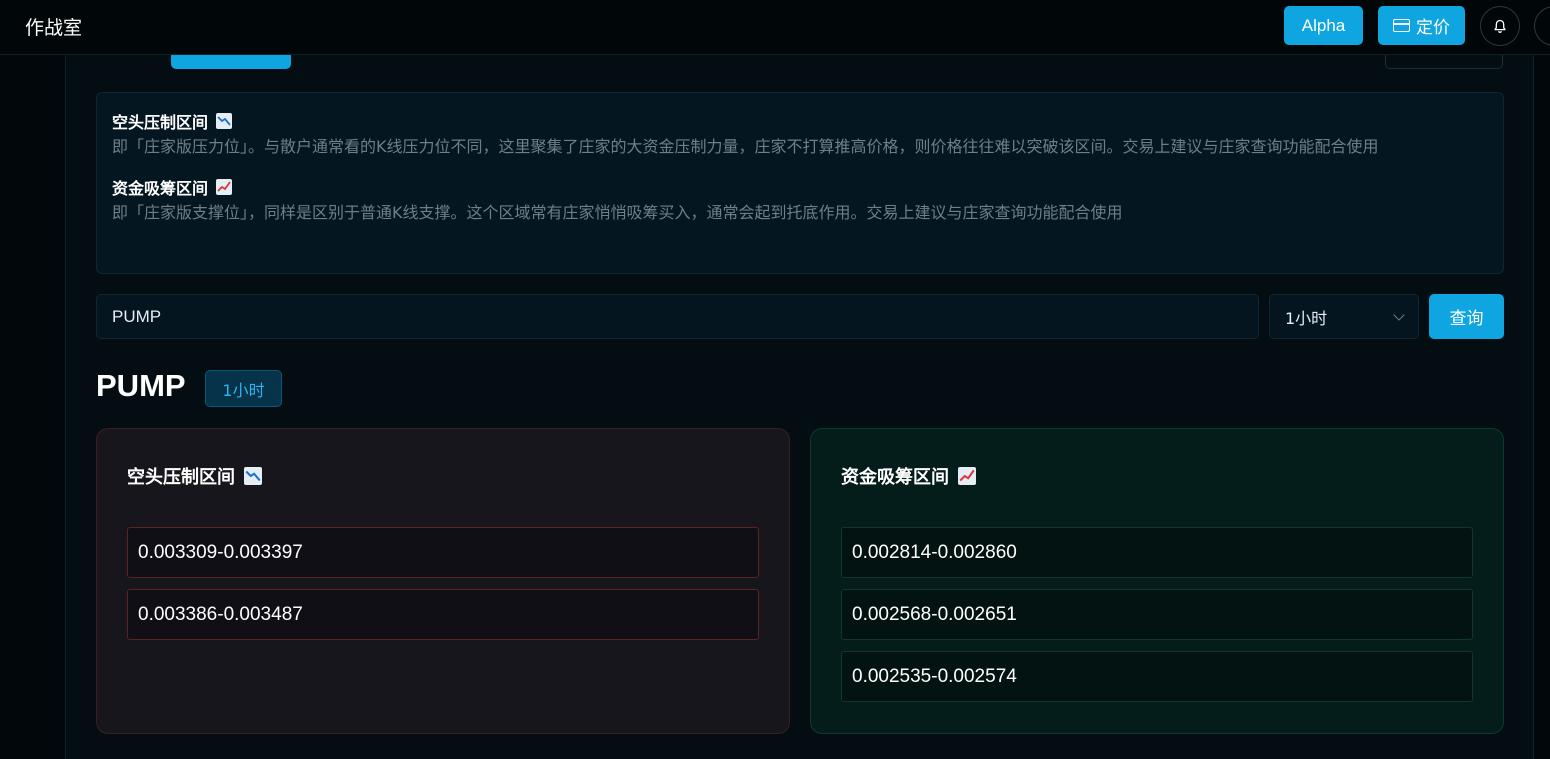 The image size is (1550, 759). What do you see at coordinates (1344, 316) in the screenshot?
I see `interval-select: 1小时` at bounding box center [1344, 316].